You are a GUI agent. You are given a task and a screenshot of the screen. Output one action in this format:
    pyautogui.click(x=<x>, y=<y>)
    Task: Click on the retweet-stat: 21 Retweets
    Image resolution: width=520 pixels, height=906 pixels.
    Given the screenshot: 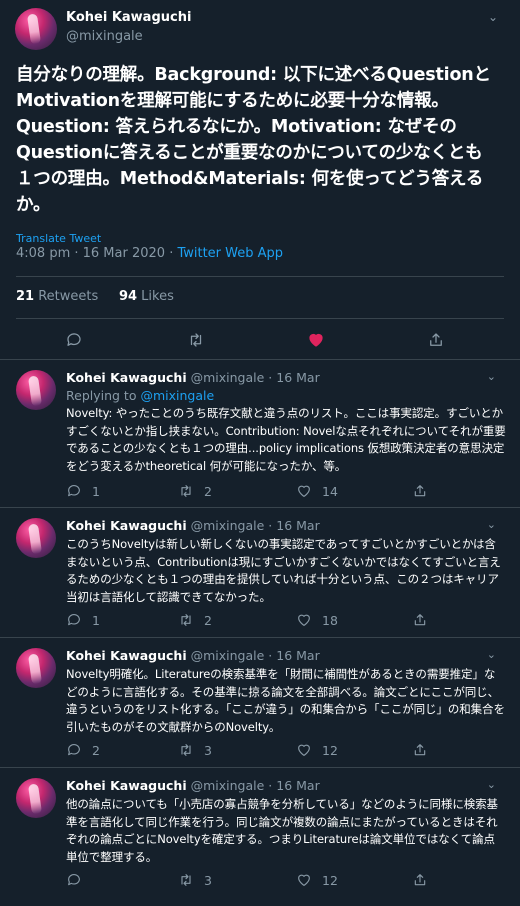 What is the action you would take?
    pyautogui.click(x=57, y=296)
    